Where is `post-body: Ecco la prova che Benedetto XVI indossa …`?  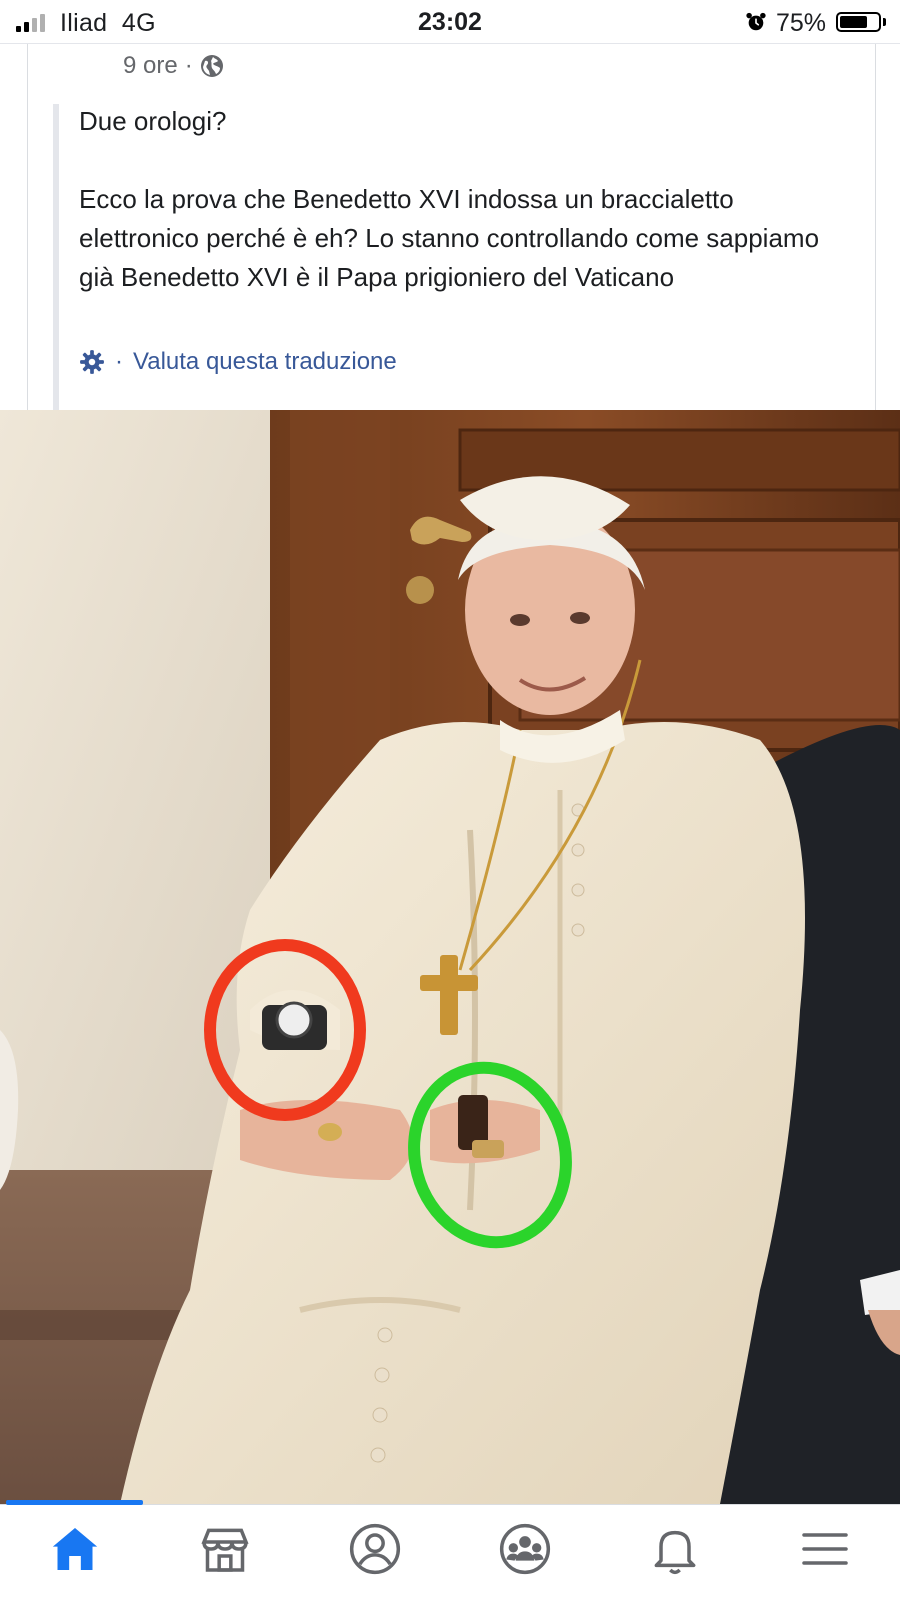
post-body: Ecco la prova che Benedetto XVI indossa … is located at coordinates (449, 238).